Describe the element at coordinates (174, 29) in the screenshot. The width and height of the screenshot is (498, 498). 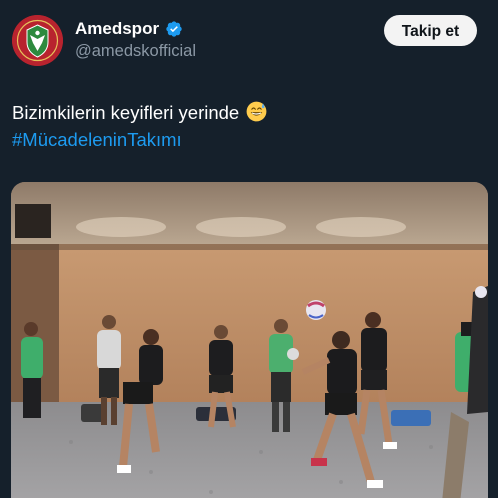
I see `verified-badge-icon` at that location.